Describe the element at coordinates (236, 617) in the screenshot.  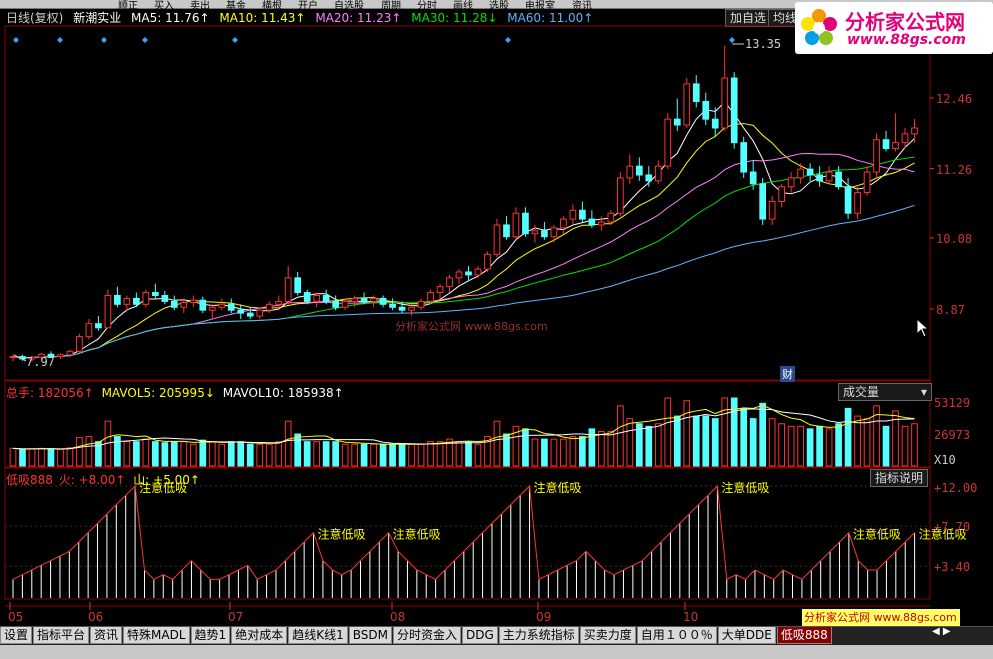
I see `date-tick-label: 07` at that location.